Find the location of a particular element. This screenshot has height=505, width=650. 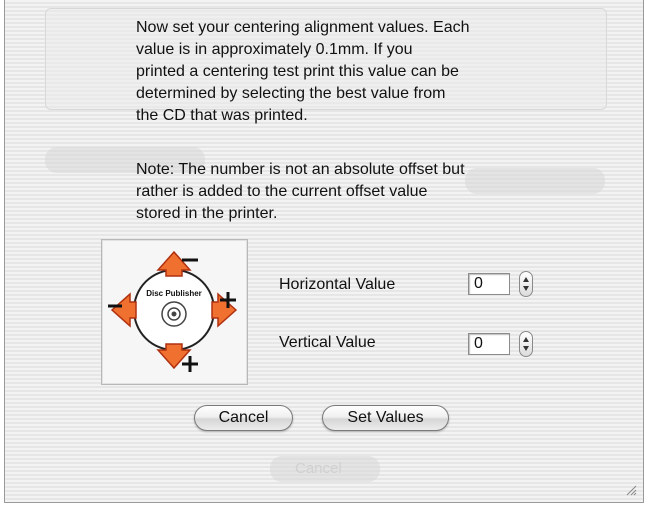

vertical-value-label: Vertical Value is located at coordinates (327, 342).